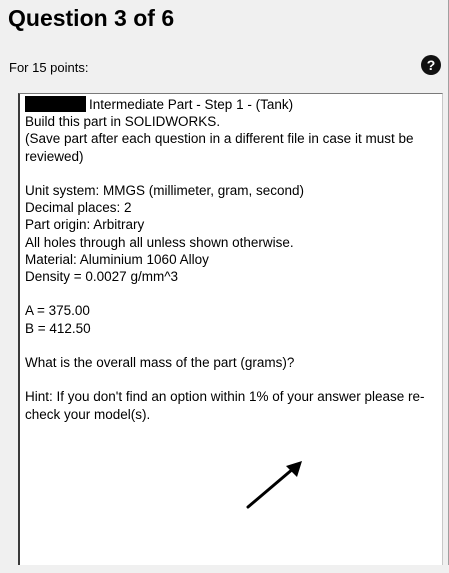 The image size is (449, 573). What do you see at coordinates (55, 104) in the screenshot?
I see `redaction-block` at bounding box center [55, 104].